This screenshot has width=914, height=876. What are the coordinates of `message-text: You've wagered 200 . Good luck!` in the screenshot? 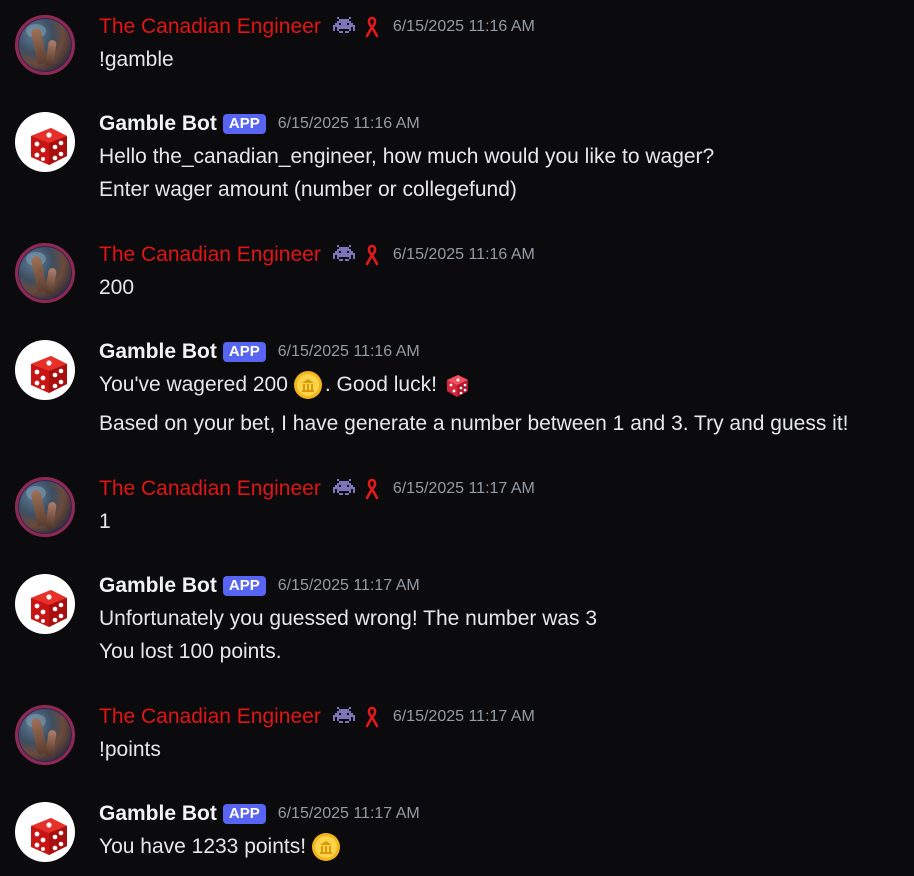 It's located at (285, 385).